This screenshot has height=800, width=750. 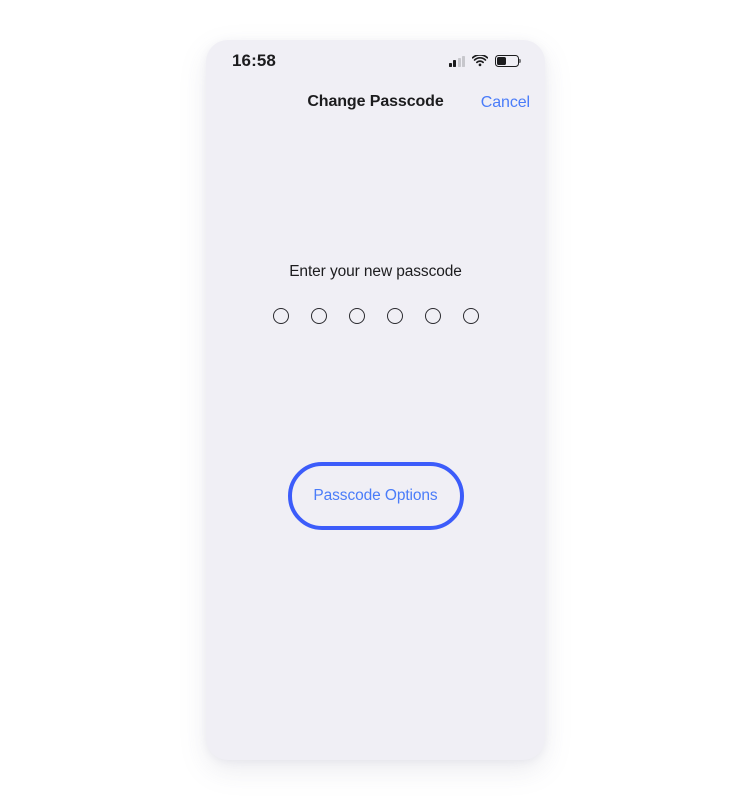 I want to click on passcode-prompt-label: Enter your new passcode, so click(x=375, y=271).